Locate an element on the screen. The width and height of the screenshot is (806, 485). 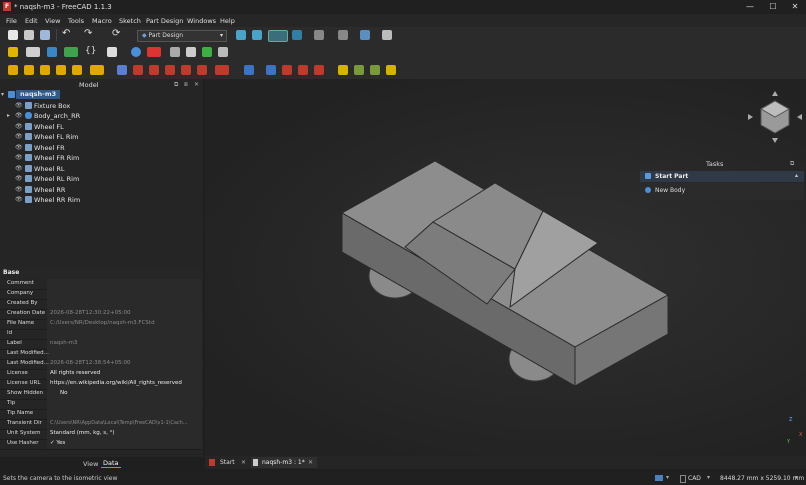
subtractive-pipe-icon is located at coordinates (186, 70).